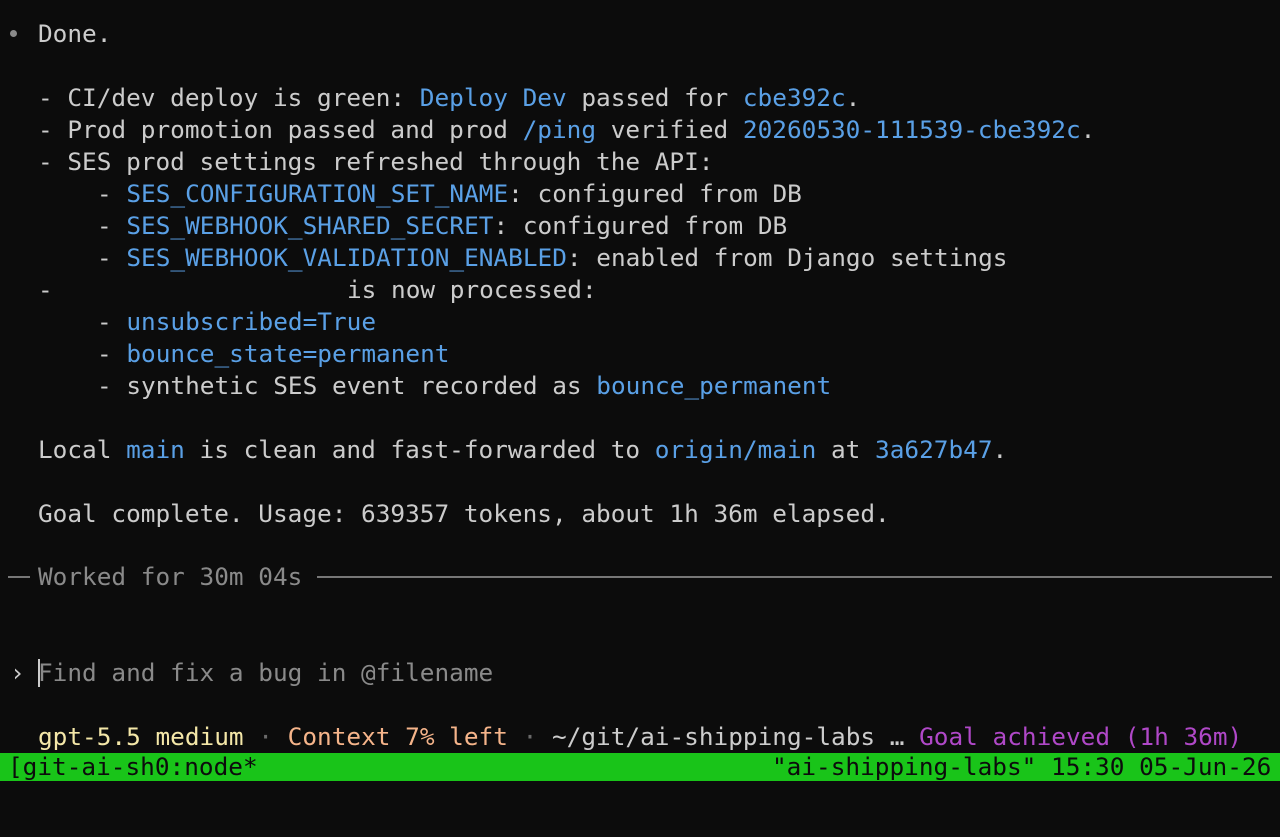  Describe the element at coordinates (273, 353) in the screenshot. I see `bounce-state-line: - bounce_state=permanent` at that location.